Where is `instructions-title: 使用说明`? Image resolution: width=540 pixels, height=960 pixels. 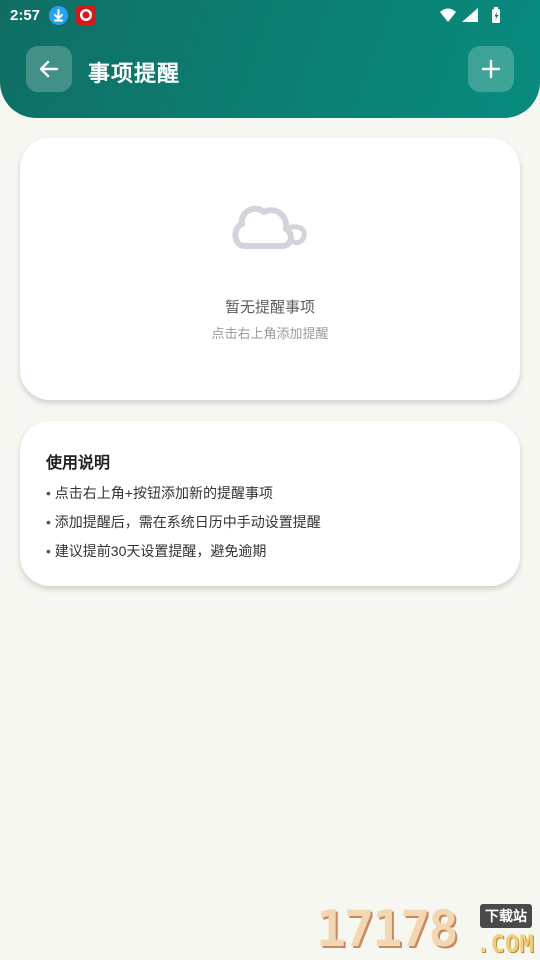
instructions-title: 使用说明 is located at coordinates (78, 463).